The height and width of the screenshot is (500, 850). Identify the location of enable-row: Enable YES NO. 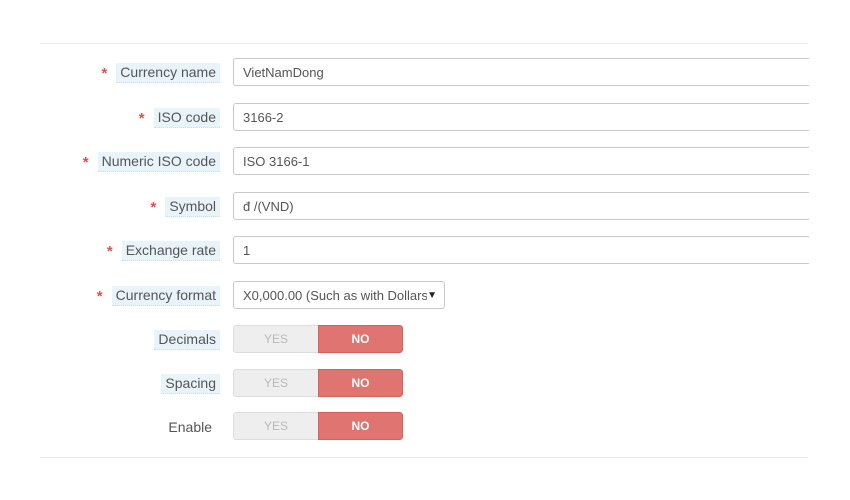
(425, 427).